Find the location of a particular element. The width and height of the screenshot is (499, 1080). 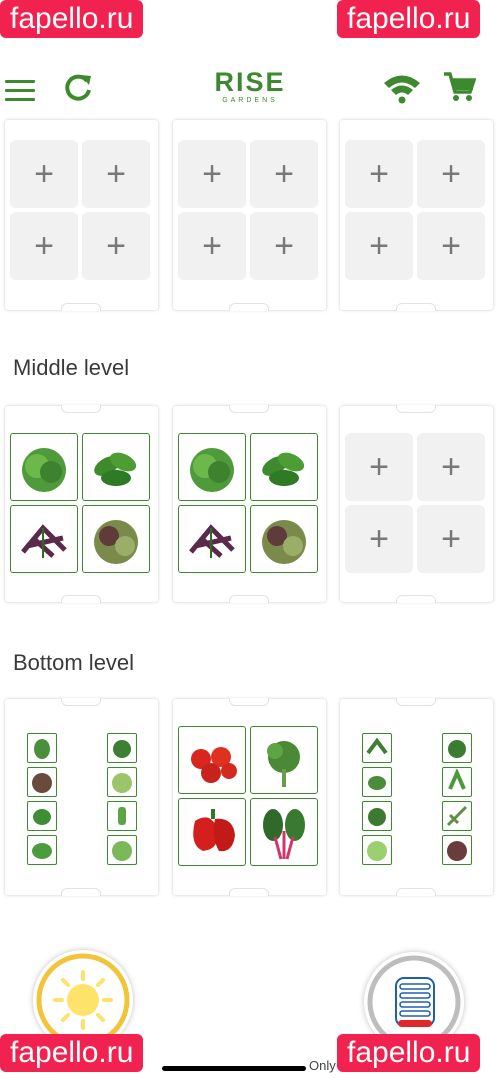

plant-kale-image is located at coordinates (284, 760).